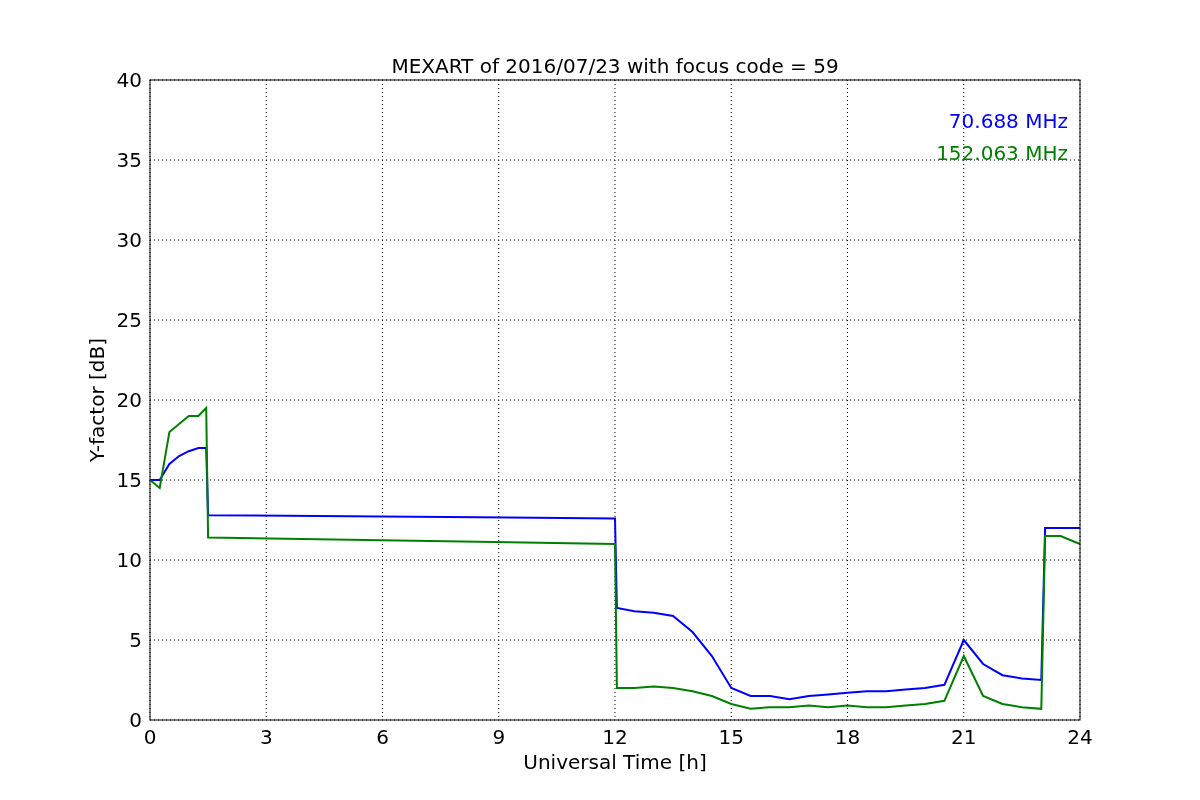 This screenshot has height=800, width=1200. What do you see at coordinates (135, 640) in the screenshot?
I see `y-tick-label: 5` at bounding box center [135, 640].